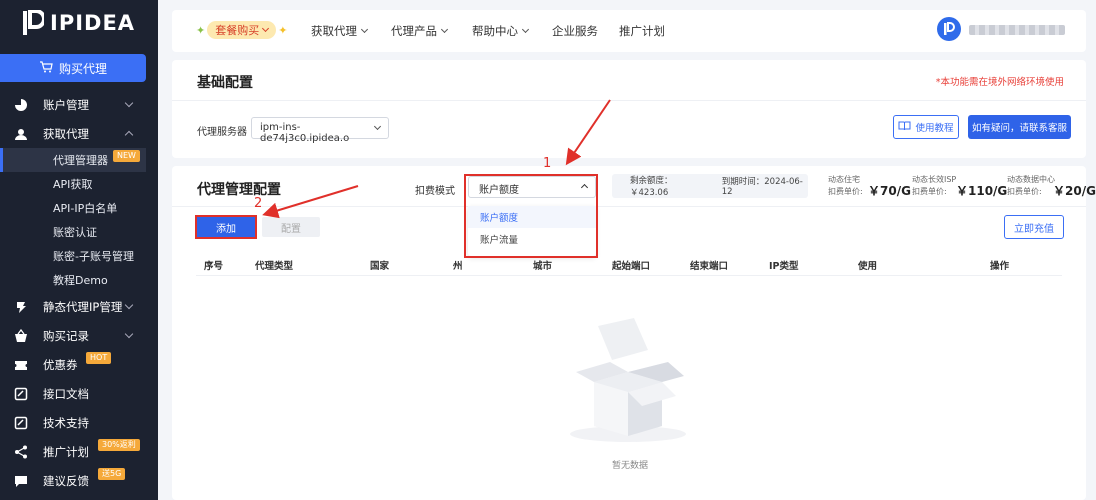 The width and height of the screenshot is (1096, 500). What do you see at coordinates (239, 190) in the screenshot?
I see `section-title: 代理管理配置` at bounding box center [239, 190].